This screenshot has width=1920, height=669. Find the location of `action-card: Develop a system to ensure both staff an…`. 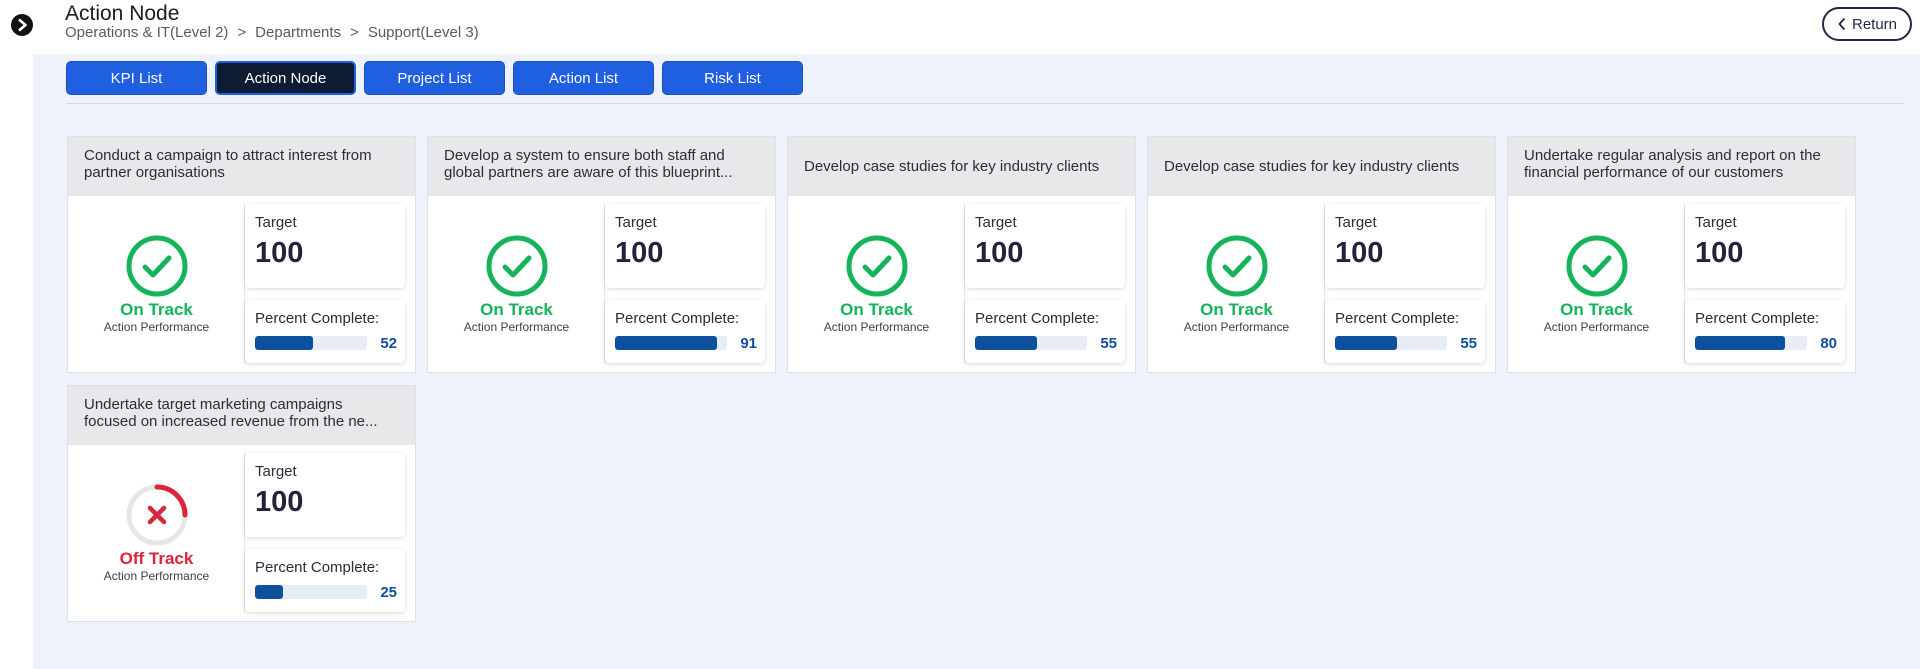

action-card: Develop a system to ensure both staff an… is located at coordinates (601, 254).